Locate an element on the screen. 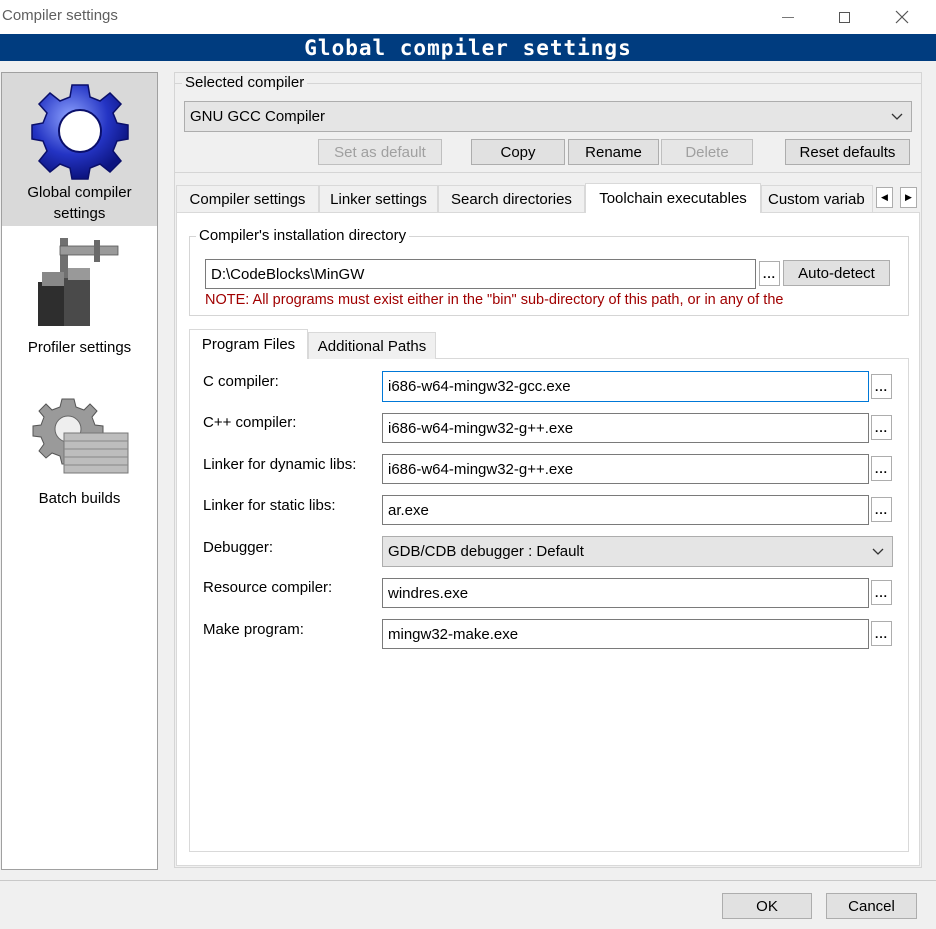 This screenshot has height=929, width=936. tab-toolchain-executables: Toolchain executables is located at coordinates (673, 198).